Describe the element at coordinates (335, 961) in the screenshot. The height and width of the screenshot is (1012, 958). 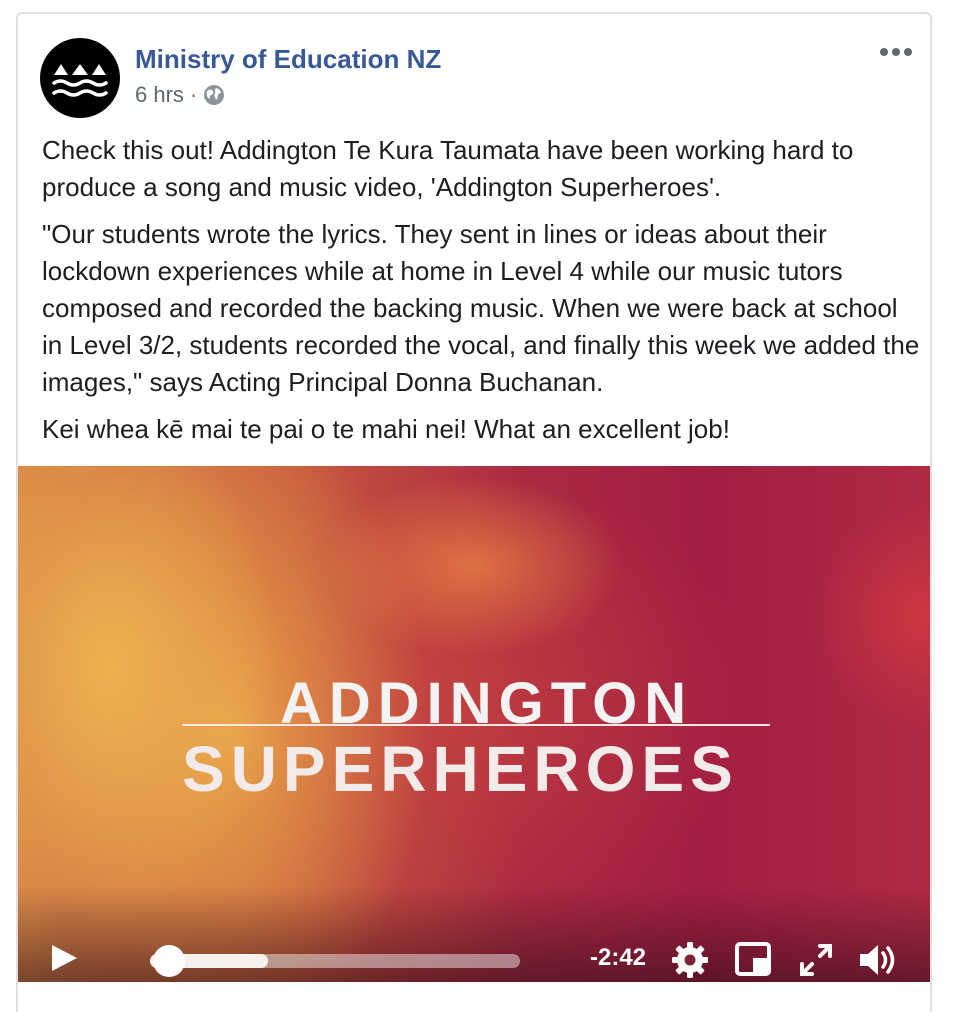
I see `progress-track` at that location.